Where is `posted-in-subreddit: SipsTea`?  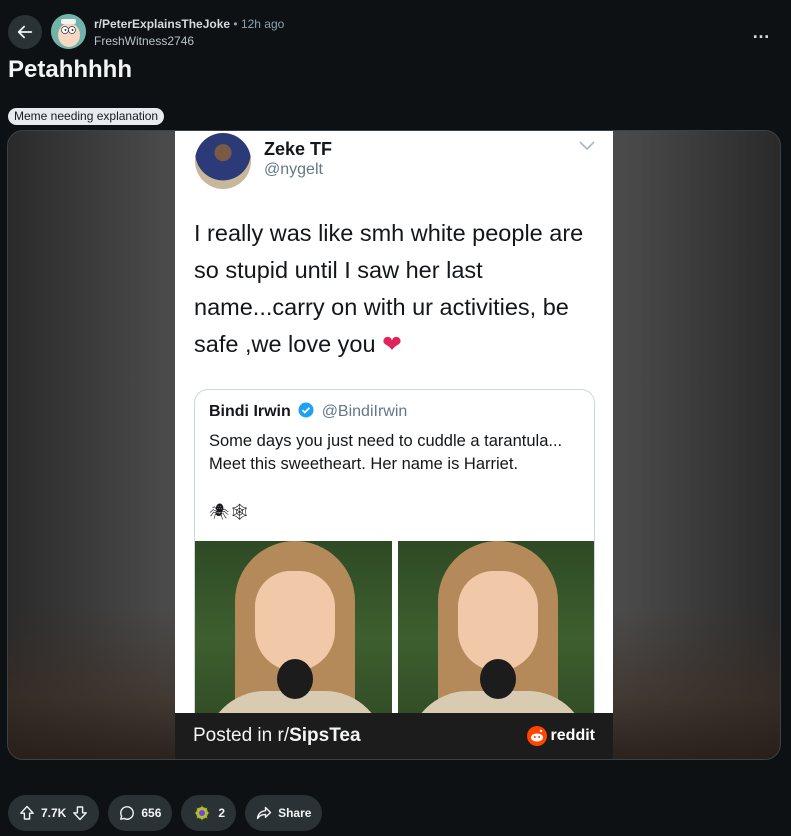 posted-in-subreddit: SipsTea is located at coordinates (325, 735).